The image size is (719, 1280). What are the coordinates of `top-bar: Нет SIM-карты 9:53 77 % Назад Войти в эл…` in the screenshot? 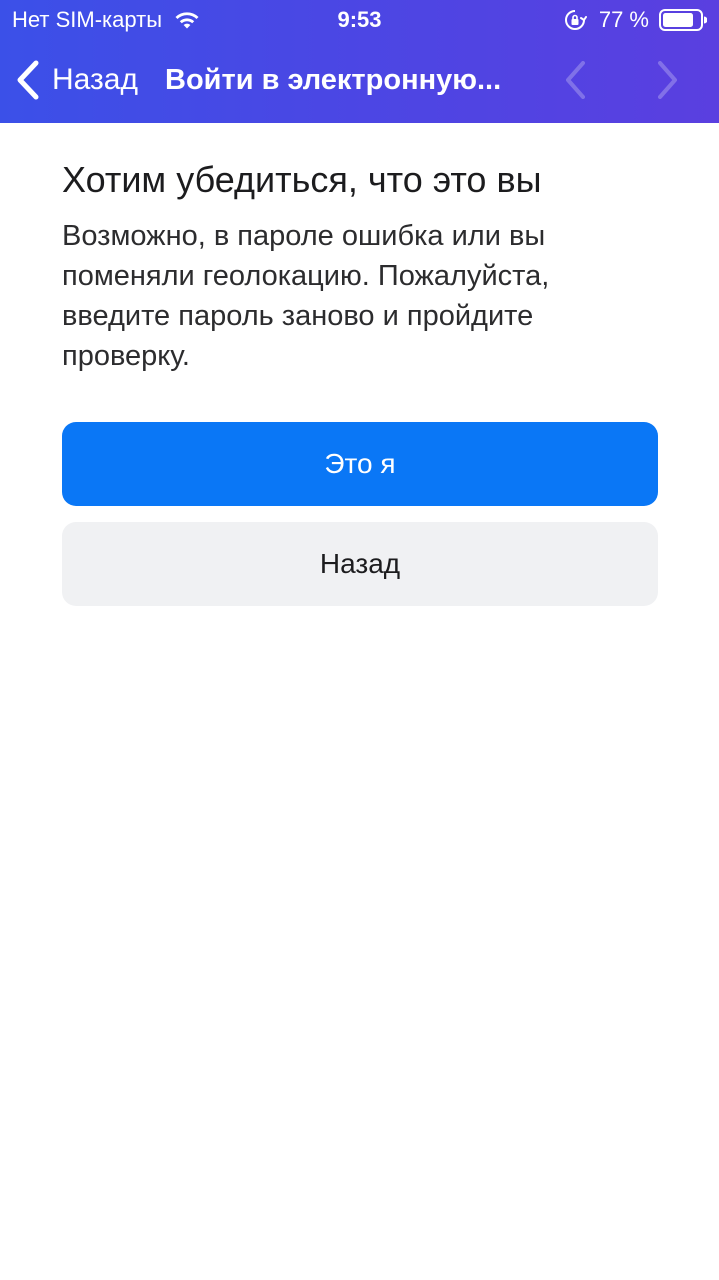 It's located at (359, 61).